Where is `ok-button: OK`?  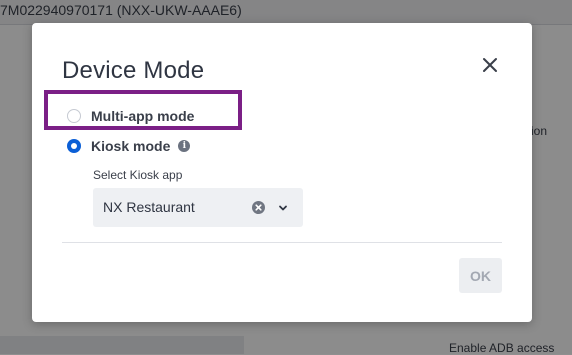
ok-button: OK is located at coordinates (480, 275).